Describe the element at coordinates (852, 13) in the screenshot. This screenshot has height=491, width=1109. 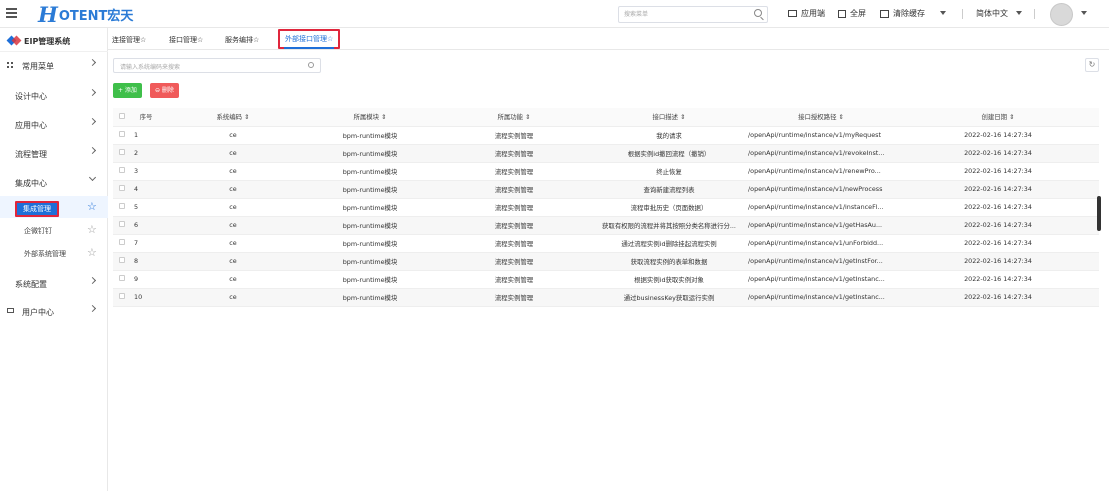
I see `fullscreen-button: 全屏` at that location.